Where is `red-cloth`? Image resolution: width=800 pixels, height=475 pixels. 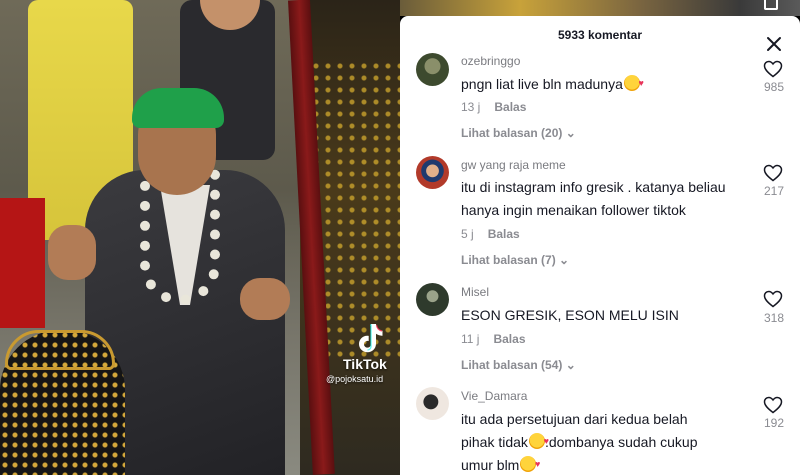
red-cloth is located at coordinates (22, 263).